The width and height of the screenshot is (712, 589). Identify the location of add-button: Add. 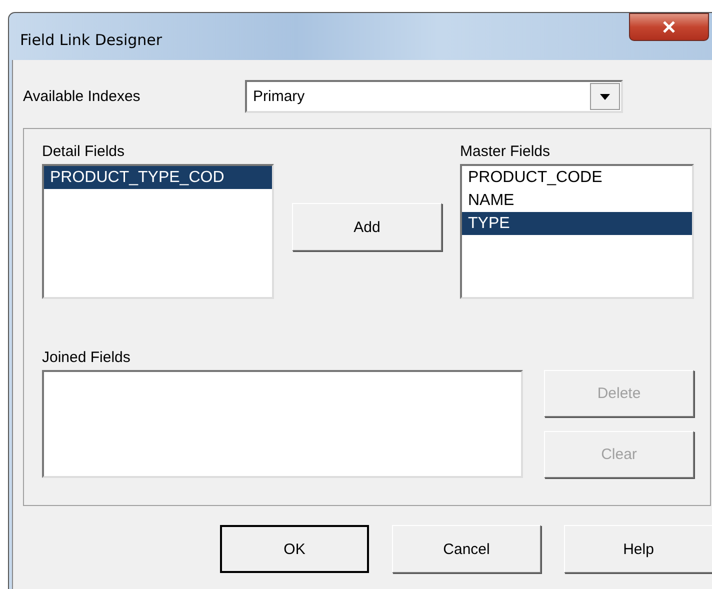
(367, 227).